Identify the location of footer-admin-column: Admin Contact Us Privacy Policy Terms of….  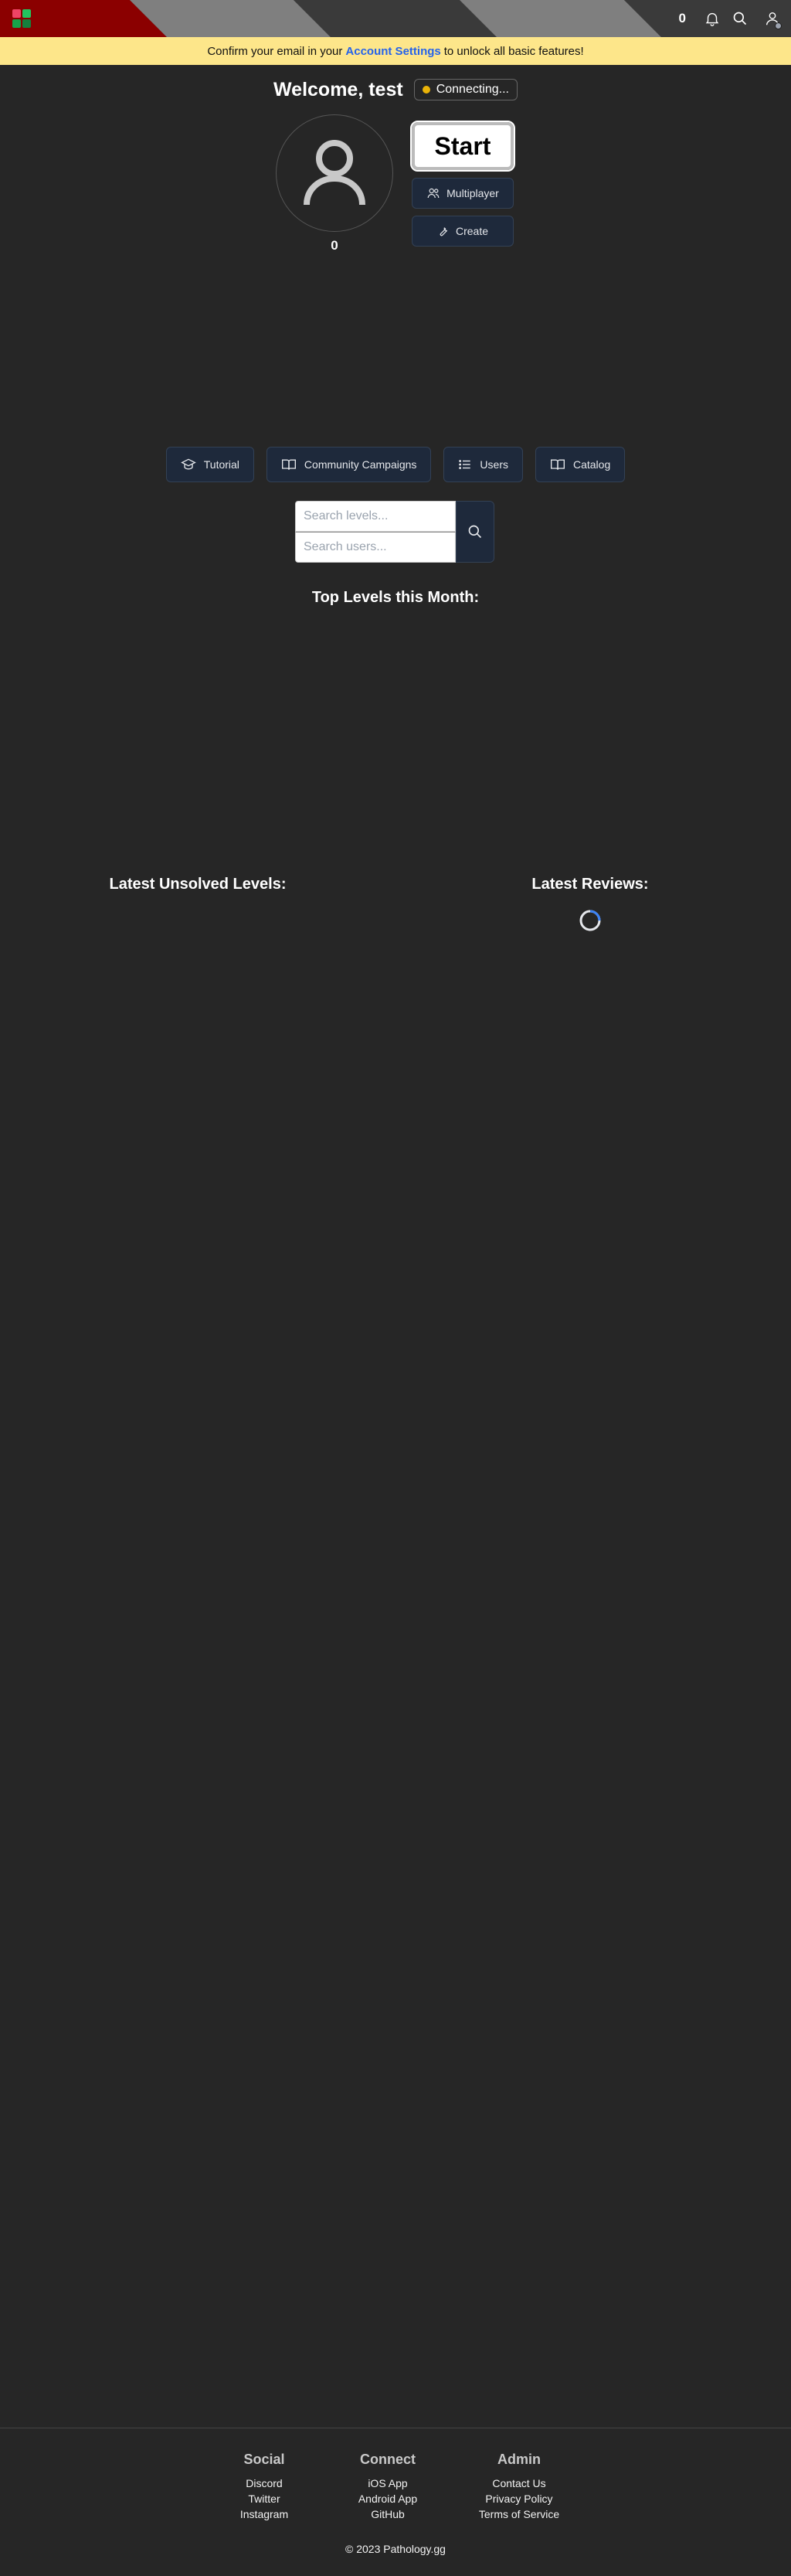
(519, 2487).